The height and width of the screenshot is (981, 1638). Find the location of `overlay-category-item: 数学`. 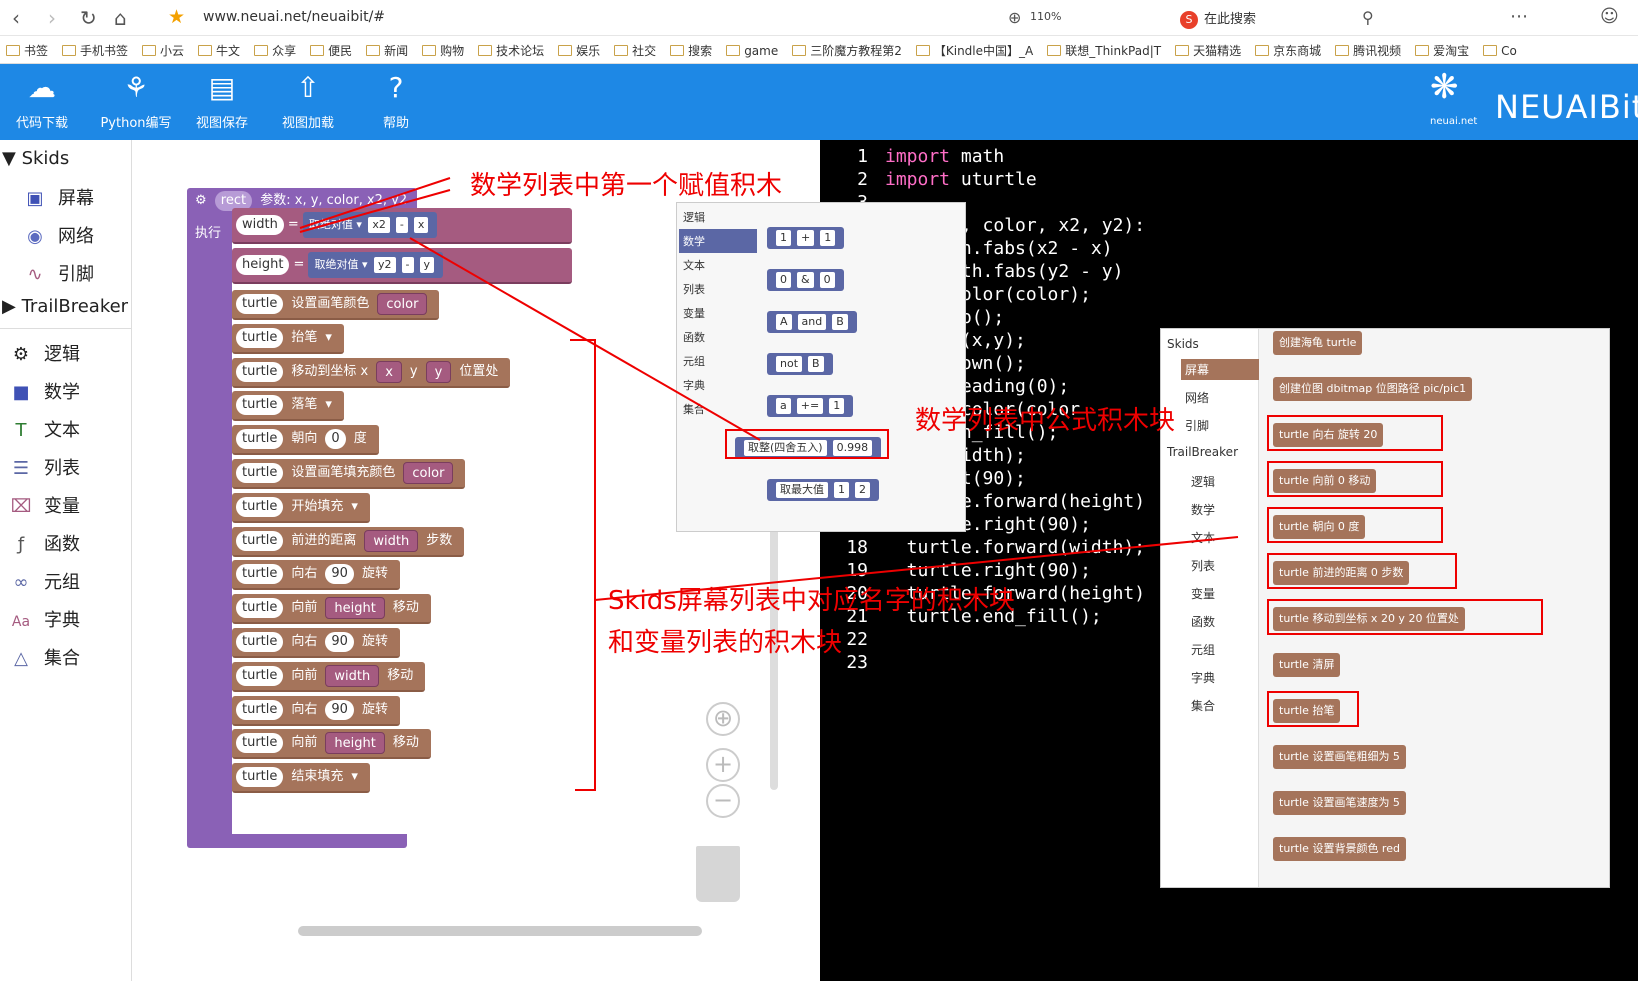

overlay-category-item: 数学 is located at coordinates (1203, 509).